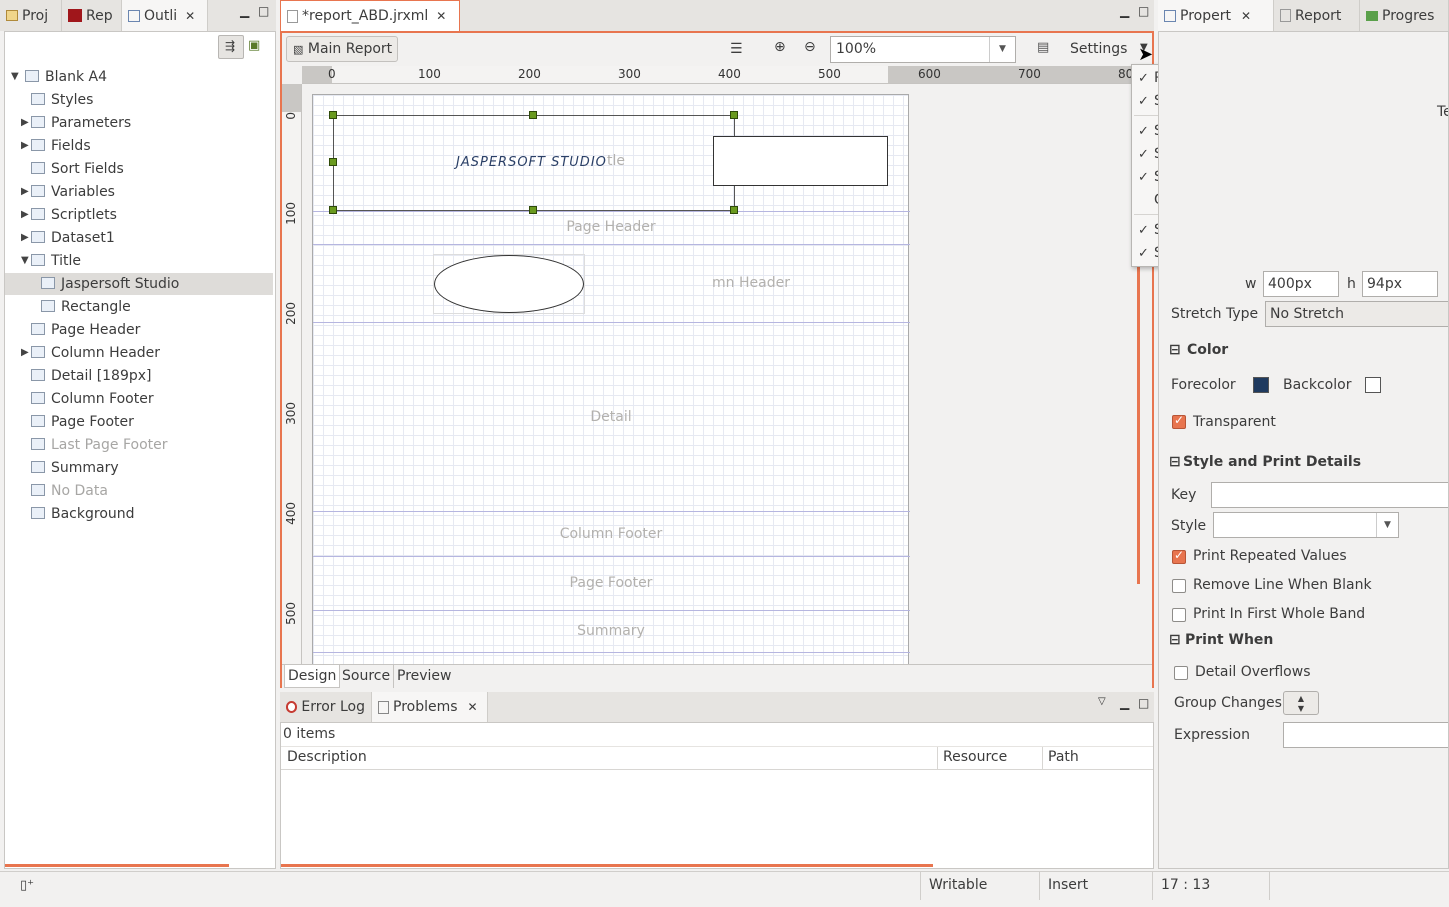 The width and height of the screenshot is (1449, 907). What do you see at coordinates (69, 215) in the screenshot?
I see `tree-item: ▶ Scriptlets` at bounding box center [69, 215].